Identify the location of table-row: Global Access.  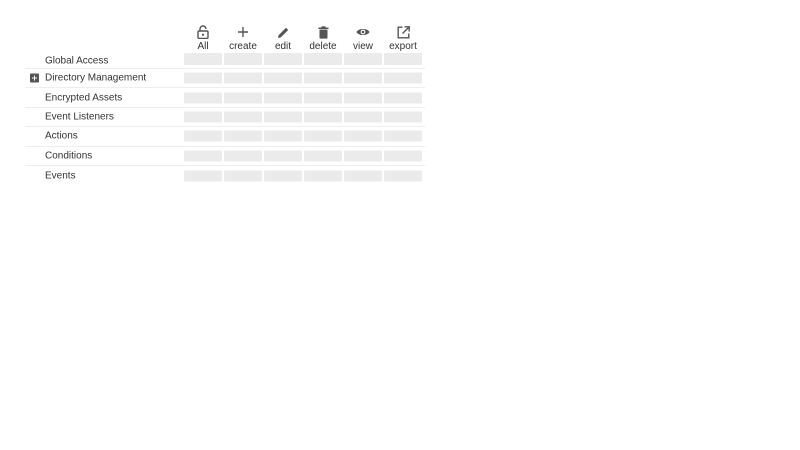
(225, 61).